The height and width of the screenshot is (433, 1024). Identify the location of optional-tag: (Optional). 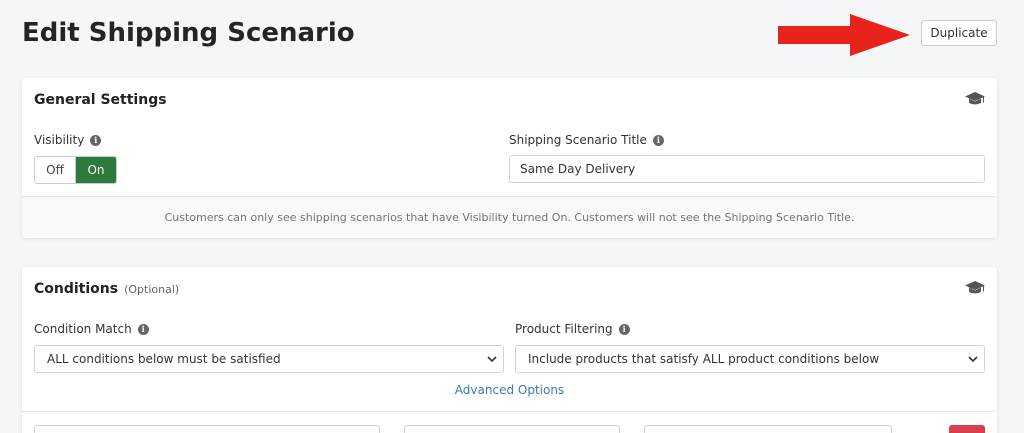
(152, 289).